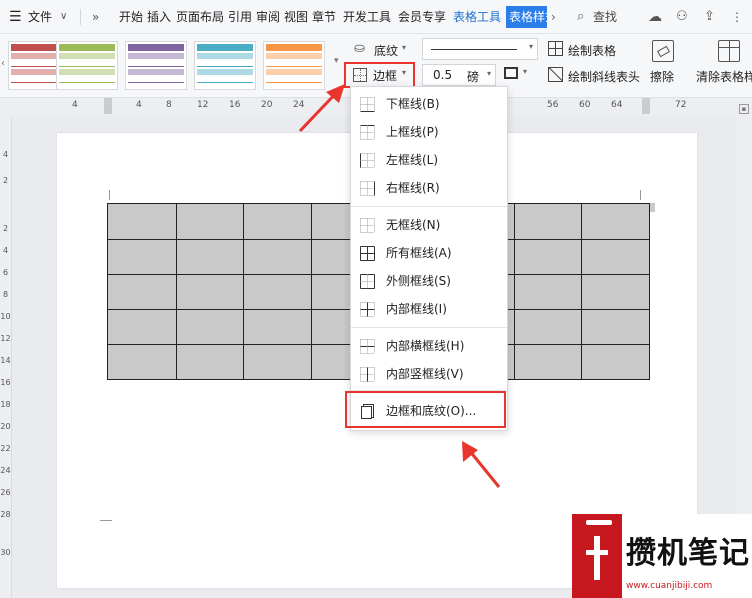 This screenshot has width=752, height=598. I want to click on watermark-text: 攒机笔记, so click(688, 553).